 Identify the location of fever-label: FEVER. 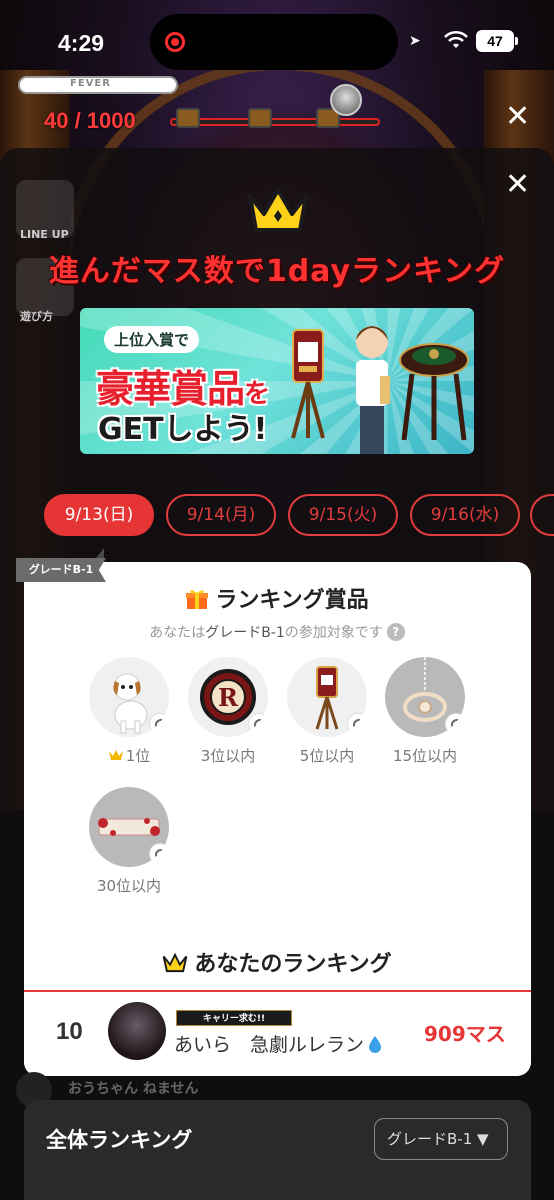
(90, 83).